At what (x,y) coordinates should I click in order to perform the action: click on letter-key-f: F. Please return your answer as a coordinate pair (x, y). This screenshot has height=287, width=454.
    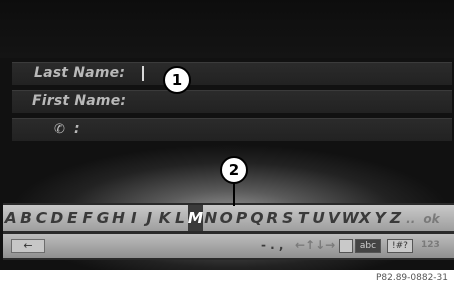
    Looking at the image, I should click on (87, 218).